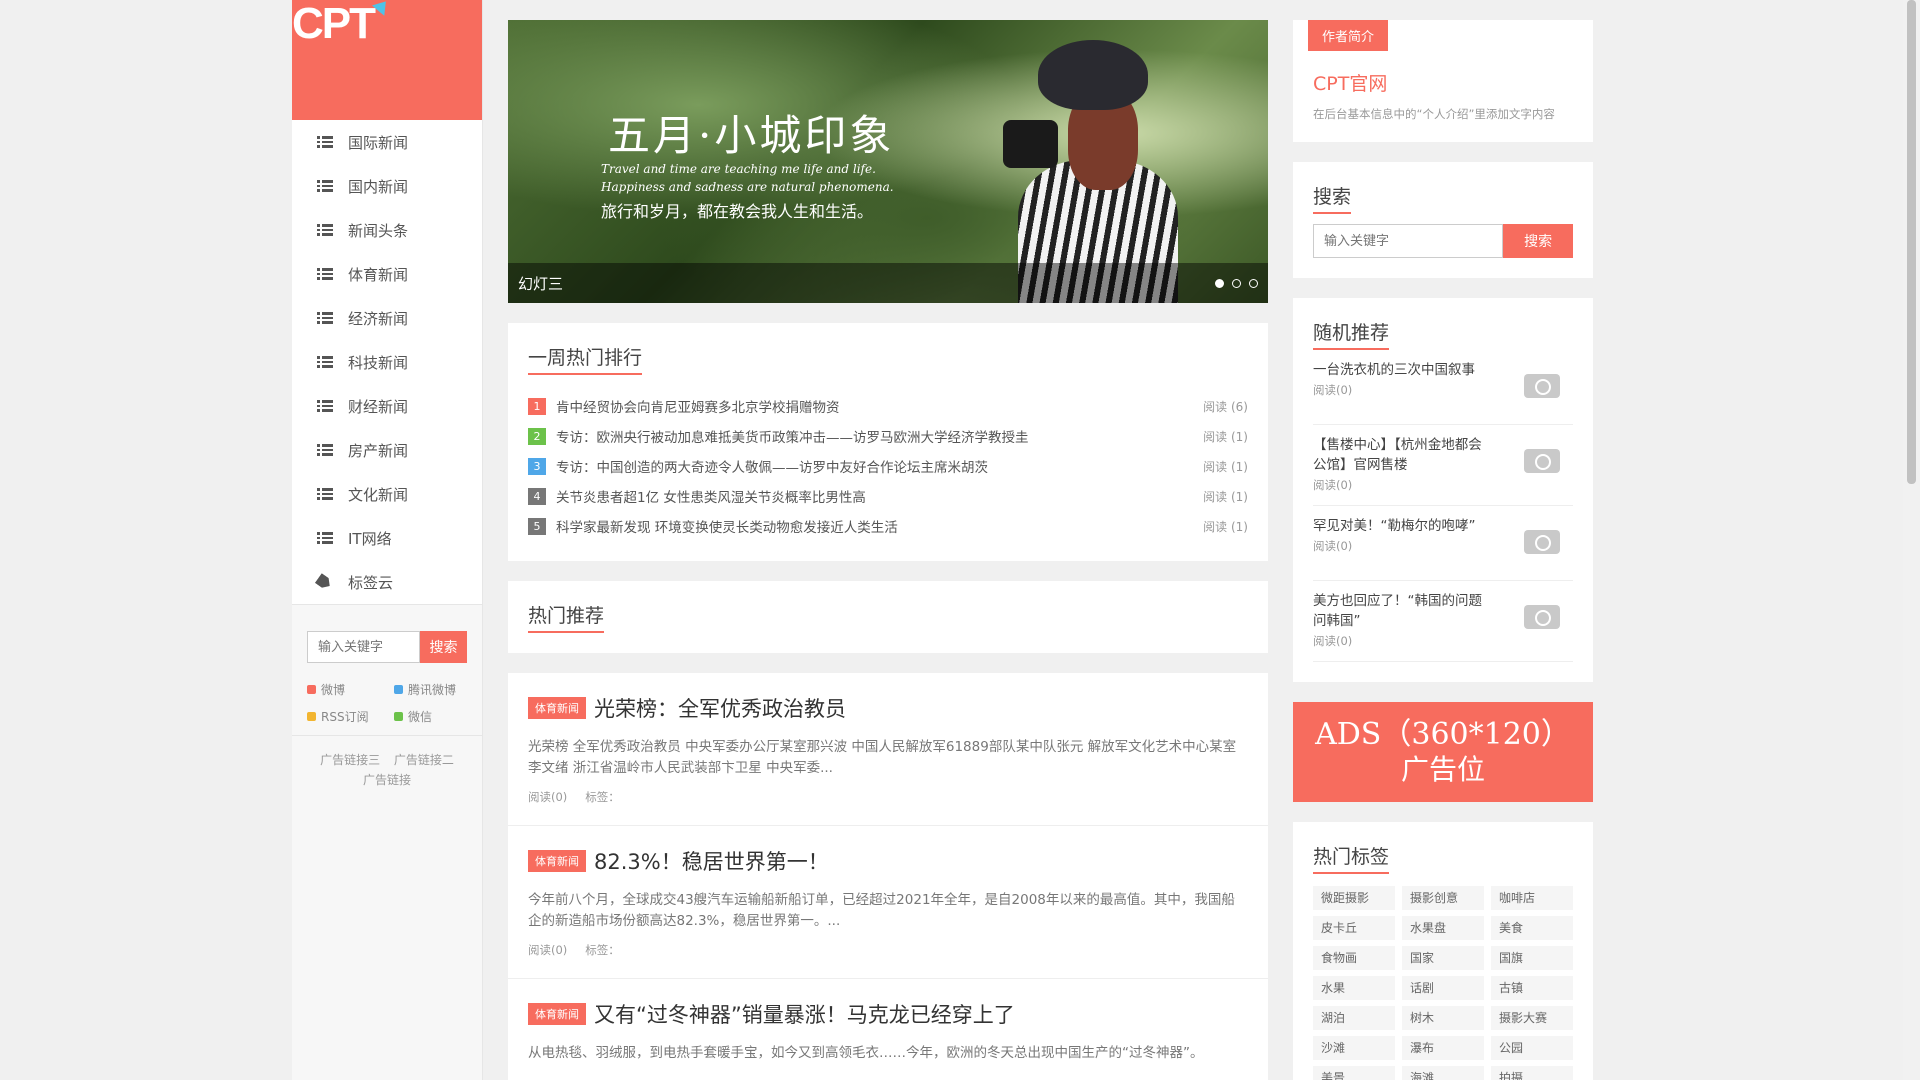  I want to click on tag-chip: 湖泊, so click(1354, 1018).